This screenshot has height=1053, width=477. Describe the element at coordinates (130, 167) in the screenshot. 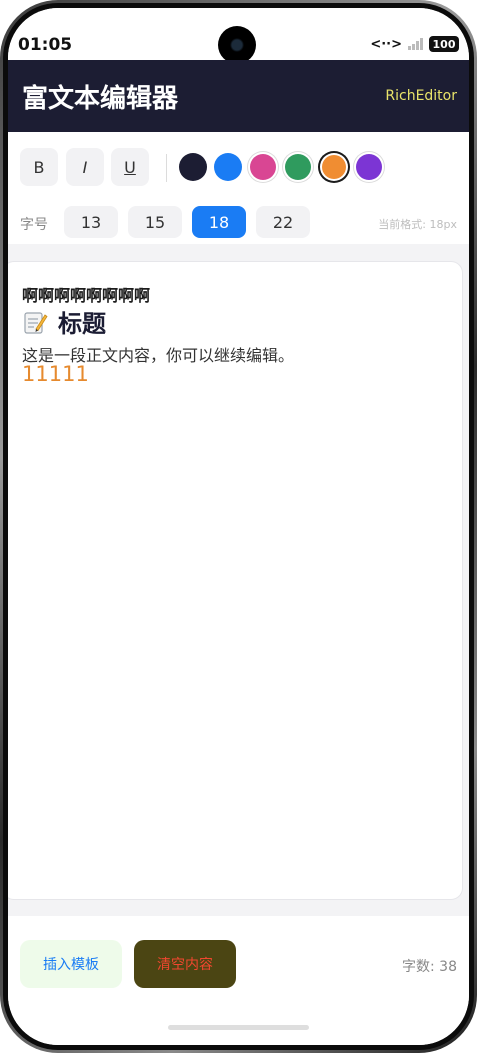

I see `underline-button: U` at that location.